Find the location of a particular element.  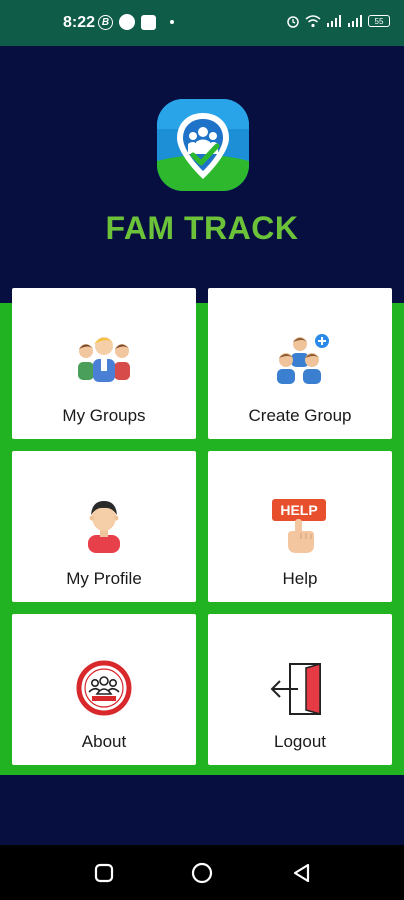

family-location-pin-icon is located at coordinates (203, 145).